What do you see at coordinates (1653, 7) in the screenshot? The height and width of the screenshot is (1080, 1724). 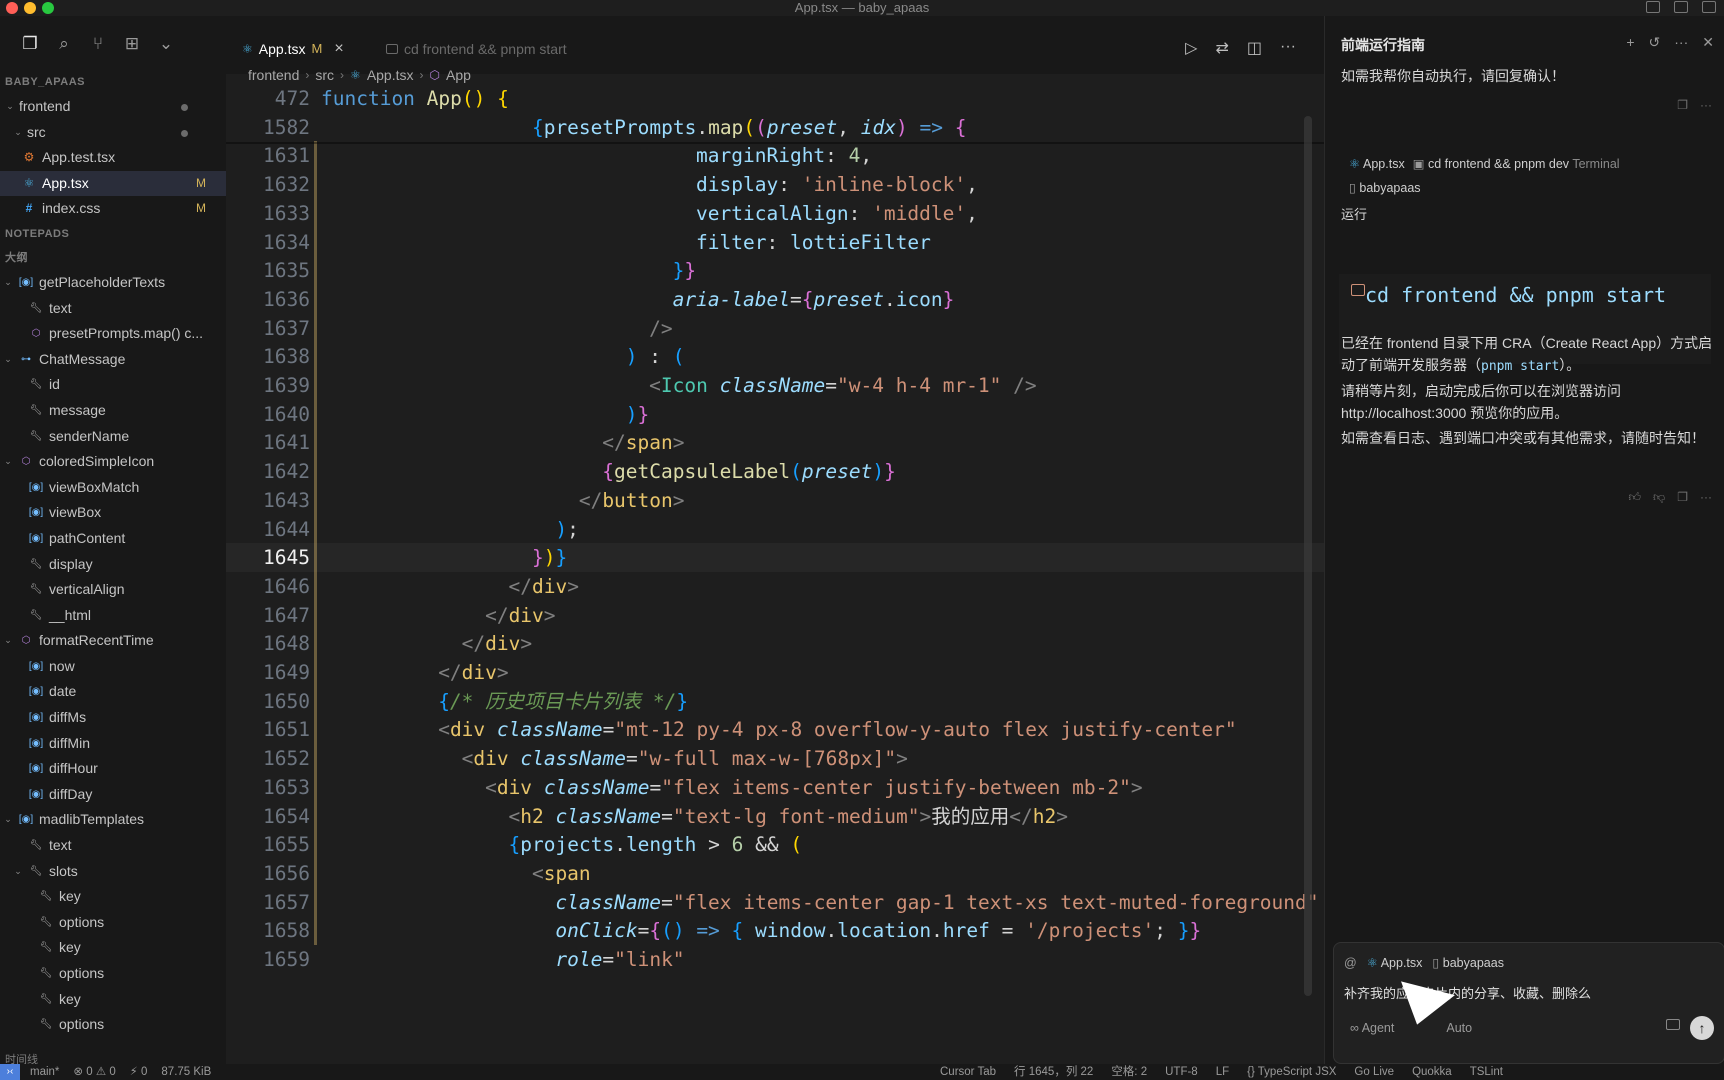 I see `toggle-sidebar-icon` at bounding box center [1653, 7].